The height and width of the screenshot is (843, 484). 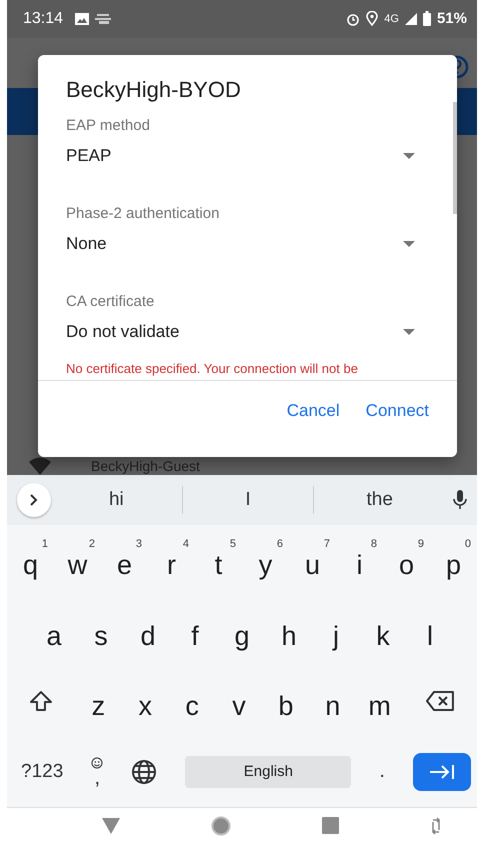 I want to click on dialog-button: Cancel, so click(x=313, y=410).